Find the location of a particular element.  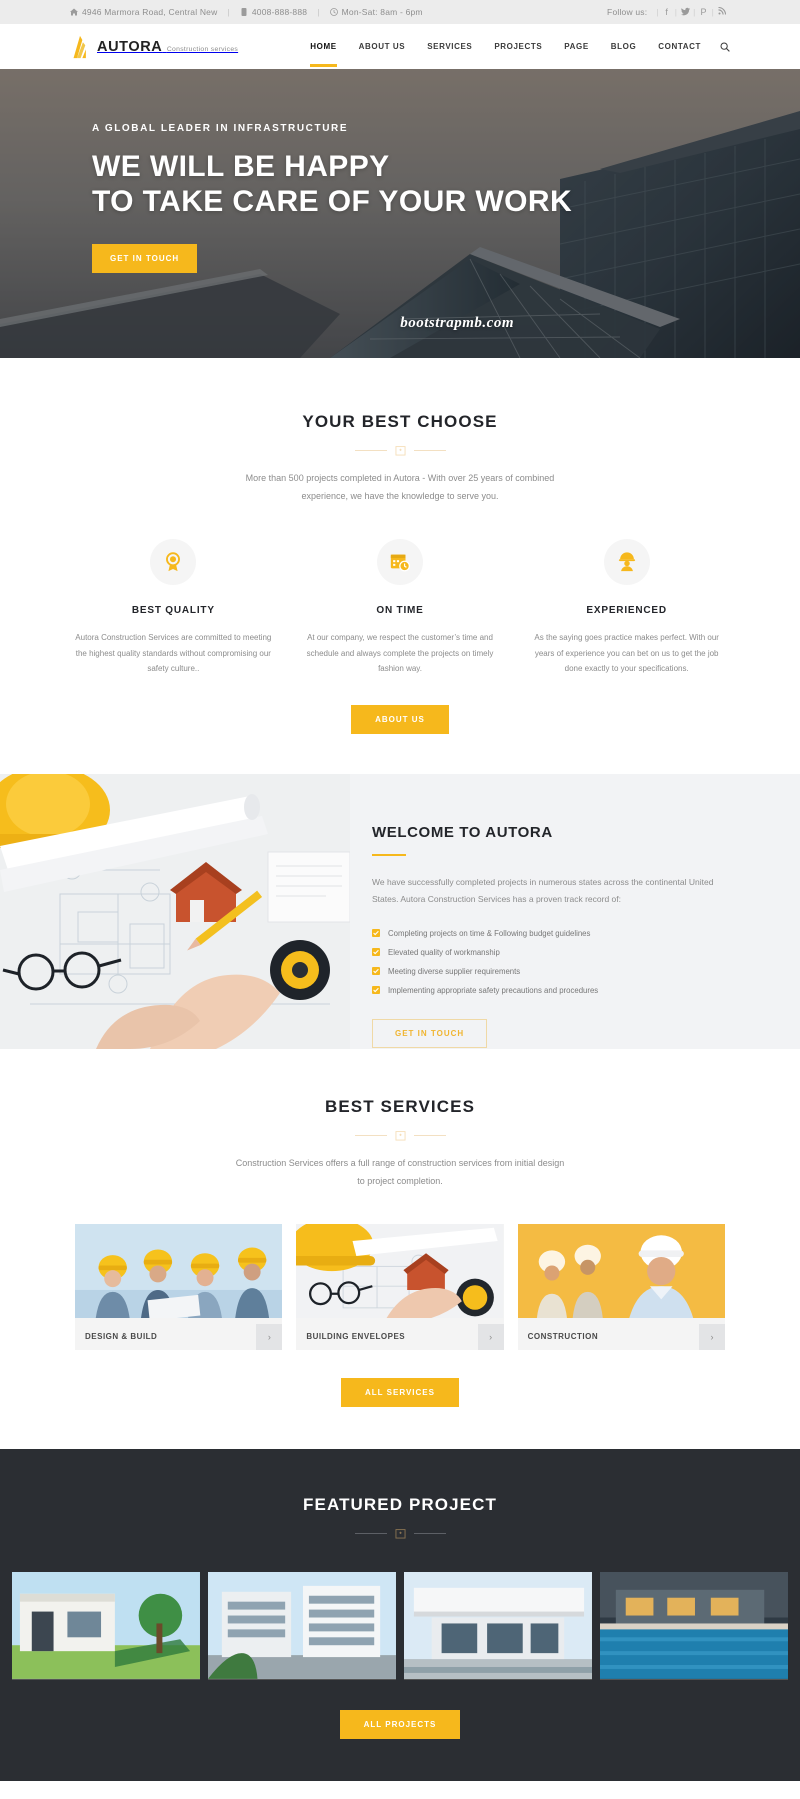

nav-item-contact: CONTACT is located at coordinates (679, 46).